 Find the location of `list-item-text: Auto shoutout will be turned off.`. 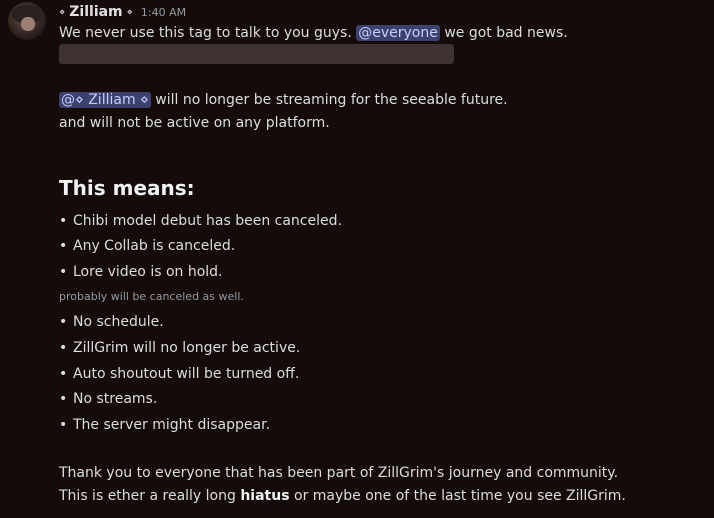

list-item-text: Auto shoutout will be turned off. is located at coordinates (186, 374).